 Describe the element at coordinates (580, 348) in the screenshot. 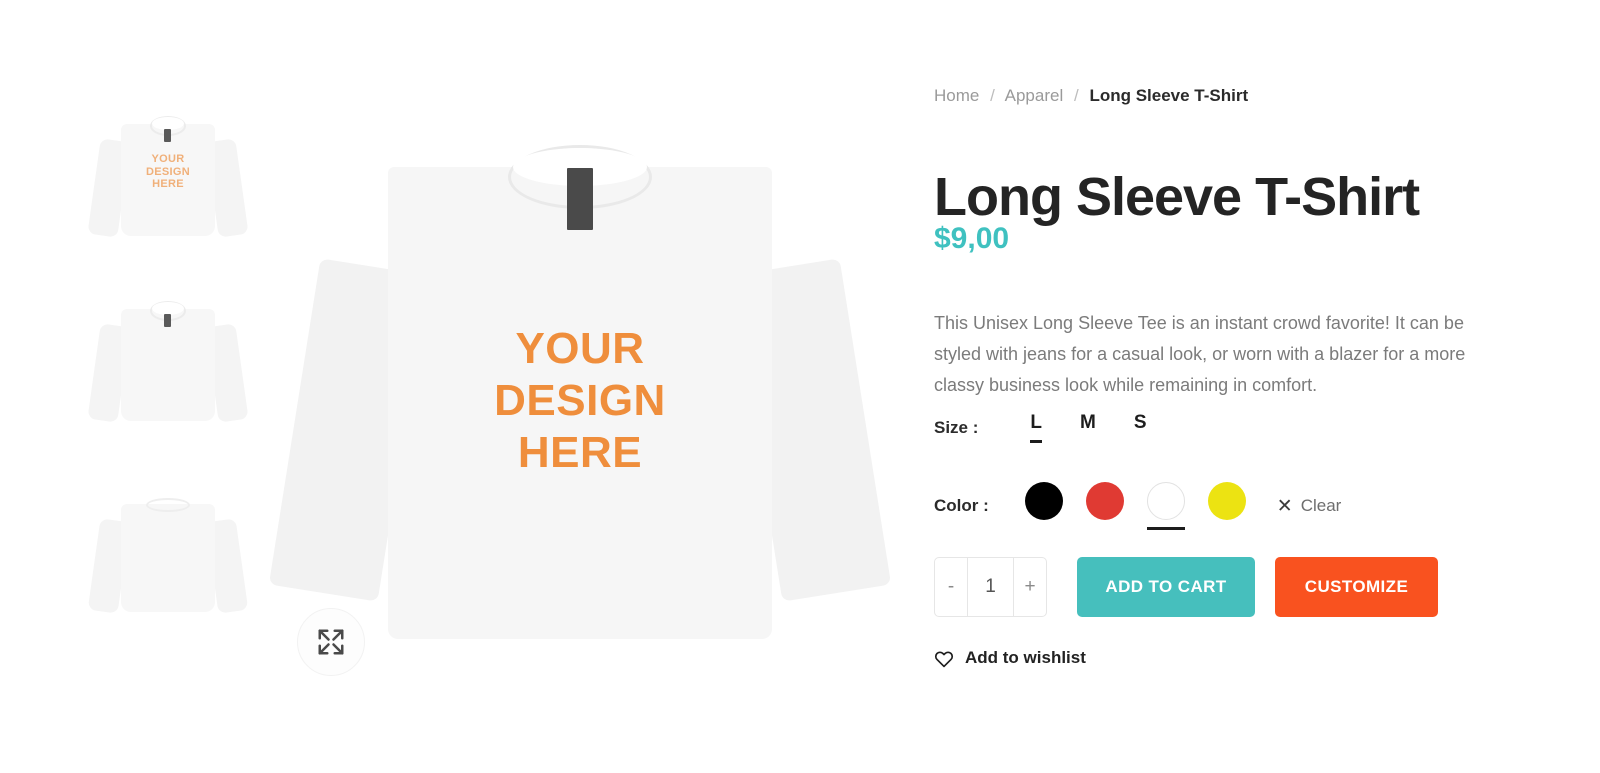

I see `main-print-line-1: YOUR` at that location.